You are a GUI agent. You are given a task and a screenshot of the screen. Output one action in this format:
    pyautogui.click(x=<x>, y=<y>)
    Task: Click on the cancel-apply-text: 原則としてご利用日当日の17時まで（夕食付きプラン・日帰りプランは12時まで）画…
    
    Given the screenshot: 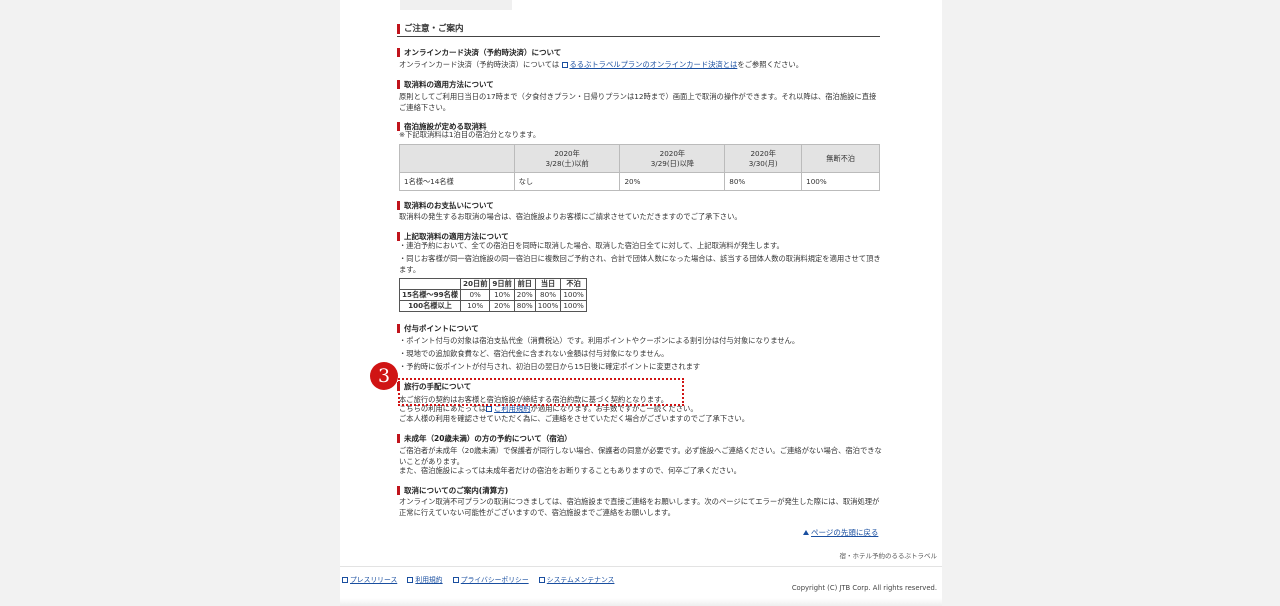 What is the action you would take?
    pyautogui.click(x=638, y=102)
    